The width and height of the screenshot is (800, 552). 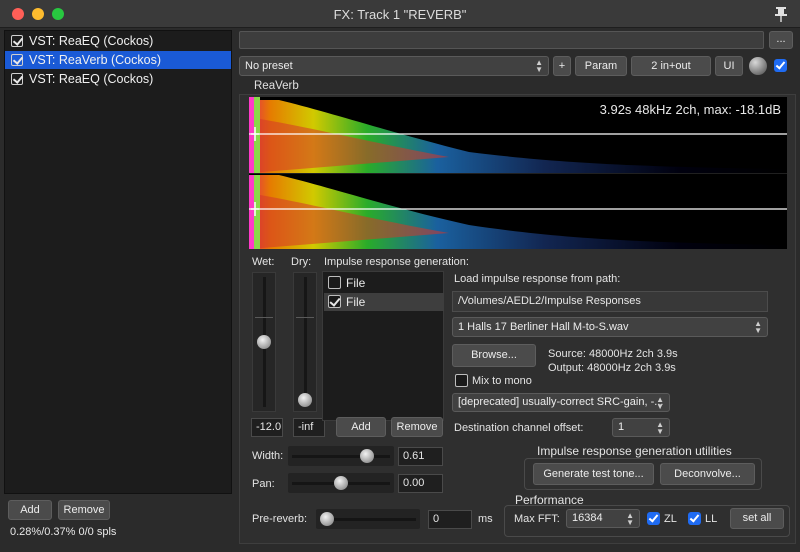 What do you see at coordinates (641, 427) in the screenshot?
I see `dest-channel-offset-dropdown: 1 ▲ ▼` at bounding box center [641, 427].